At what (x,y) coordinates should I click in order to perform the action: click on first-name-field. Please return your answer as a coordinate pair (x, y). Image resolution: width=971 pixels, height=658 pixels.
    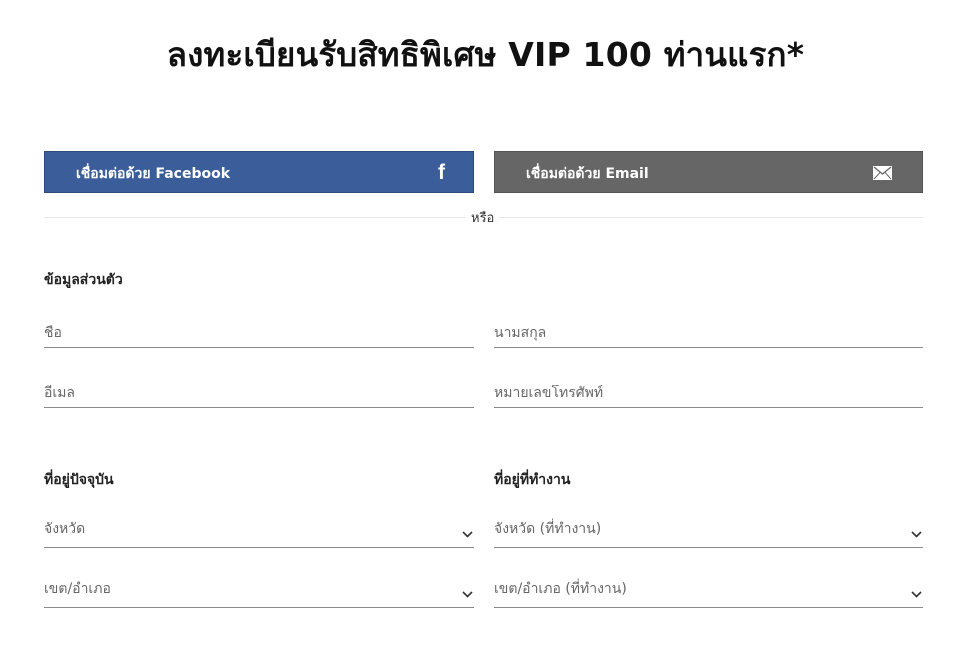
    Looking at the image, I should click on (259, 331).